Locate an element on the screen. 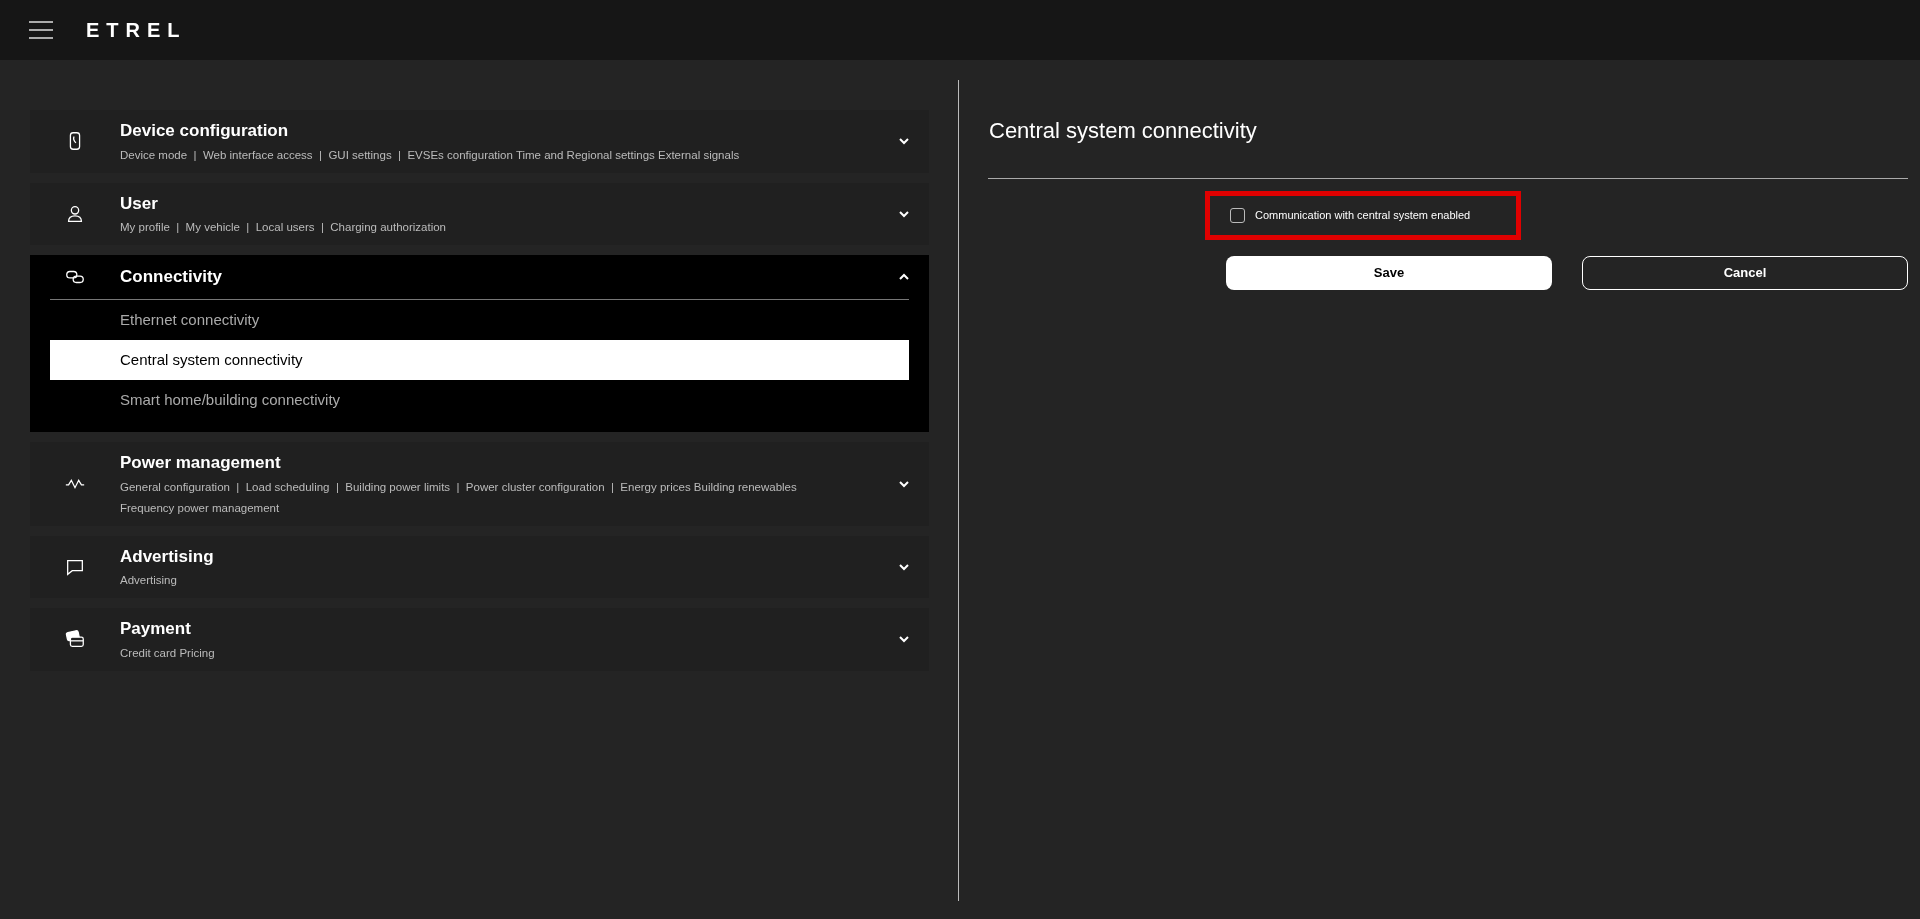 The width and height of the screenshot is (1920, 919). section-title: Device configuration is located at coordinates (499, 131).